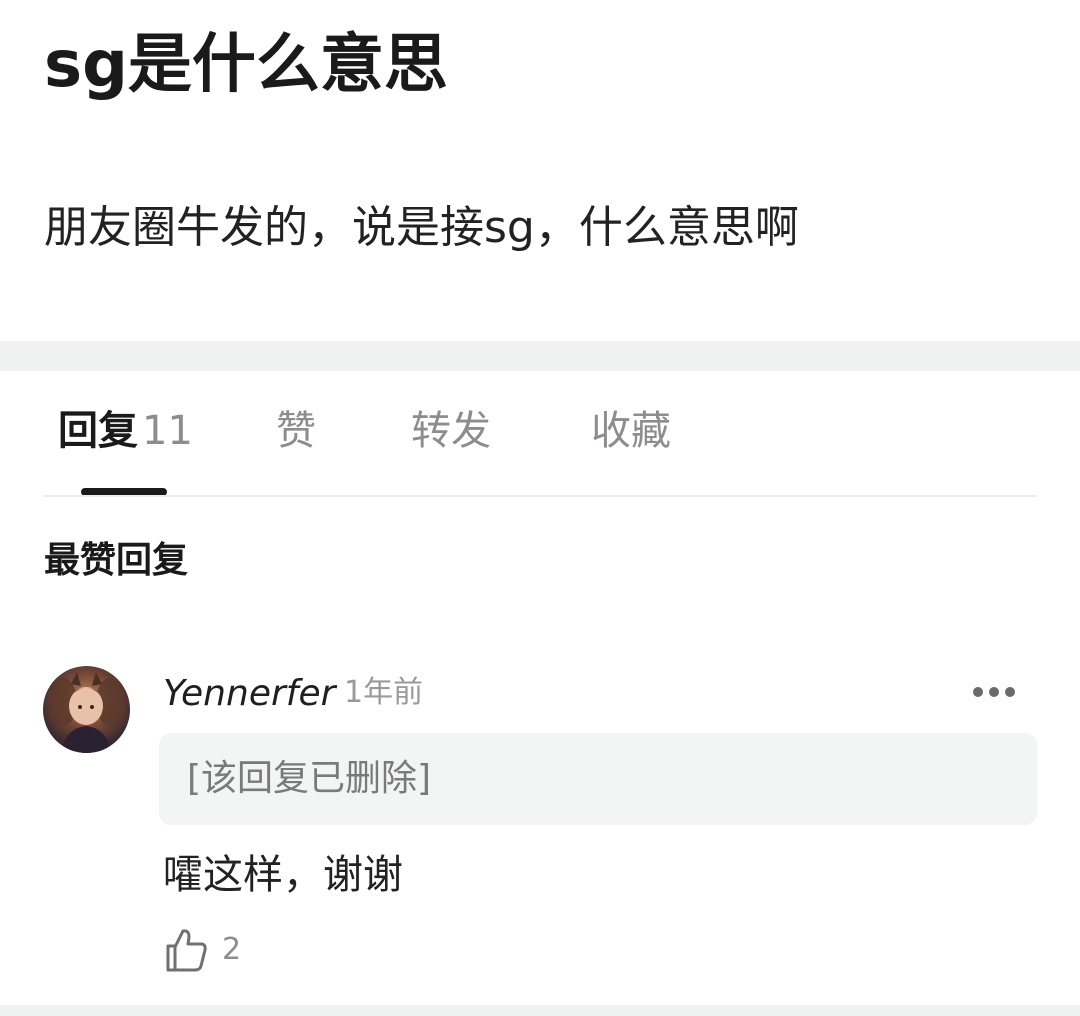  I want to click on avatar-image, so click(86, 712).